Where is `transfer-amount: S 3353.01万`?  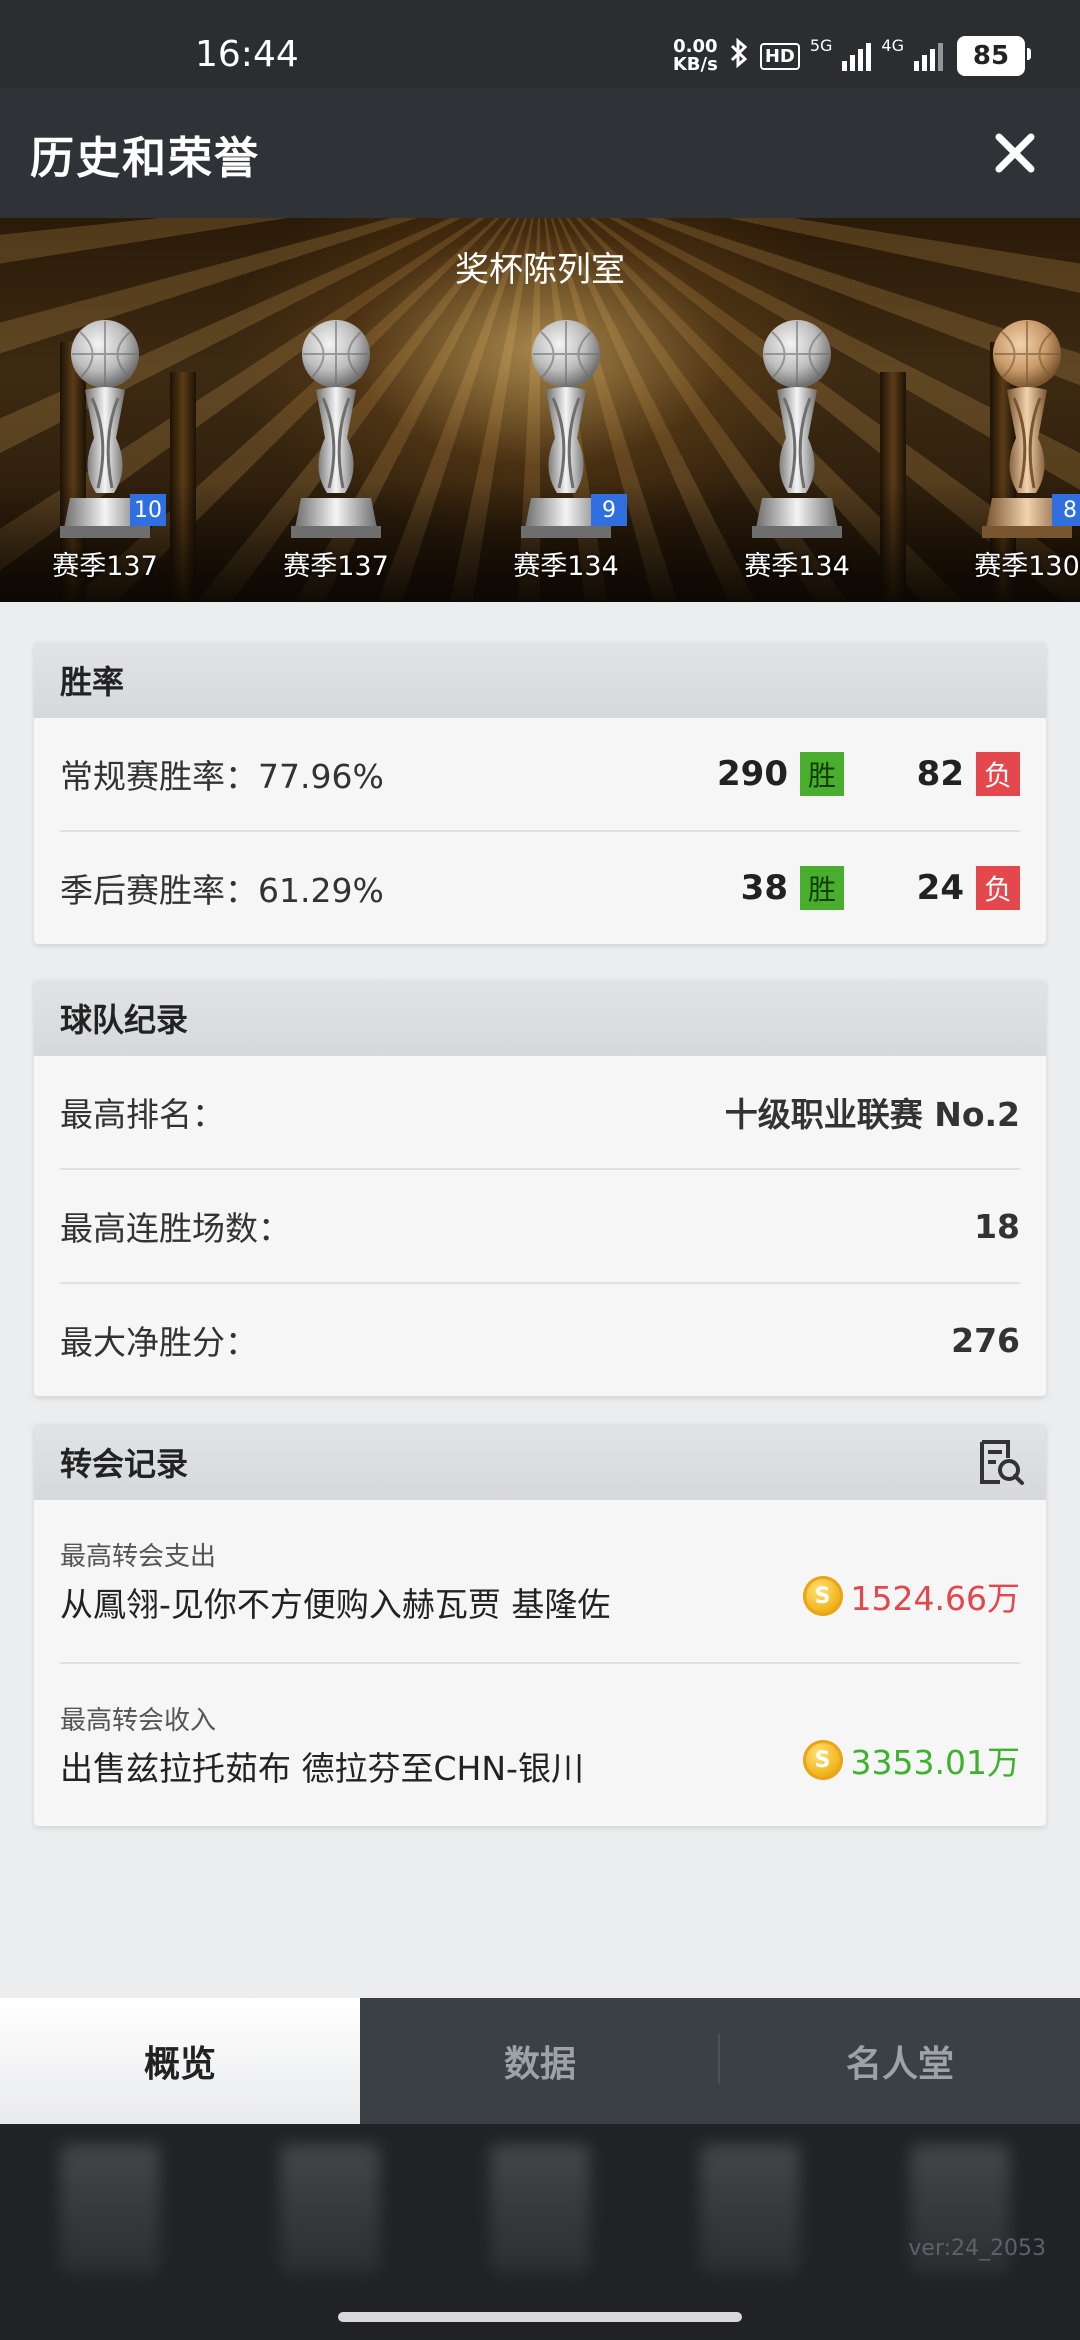 transfer-amount: S 3353.01万 is located at coordinates (911, 1760).